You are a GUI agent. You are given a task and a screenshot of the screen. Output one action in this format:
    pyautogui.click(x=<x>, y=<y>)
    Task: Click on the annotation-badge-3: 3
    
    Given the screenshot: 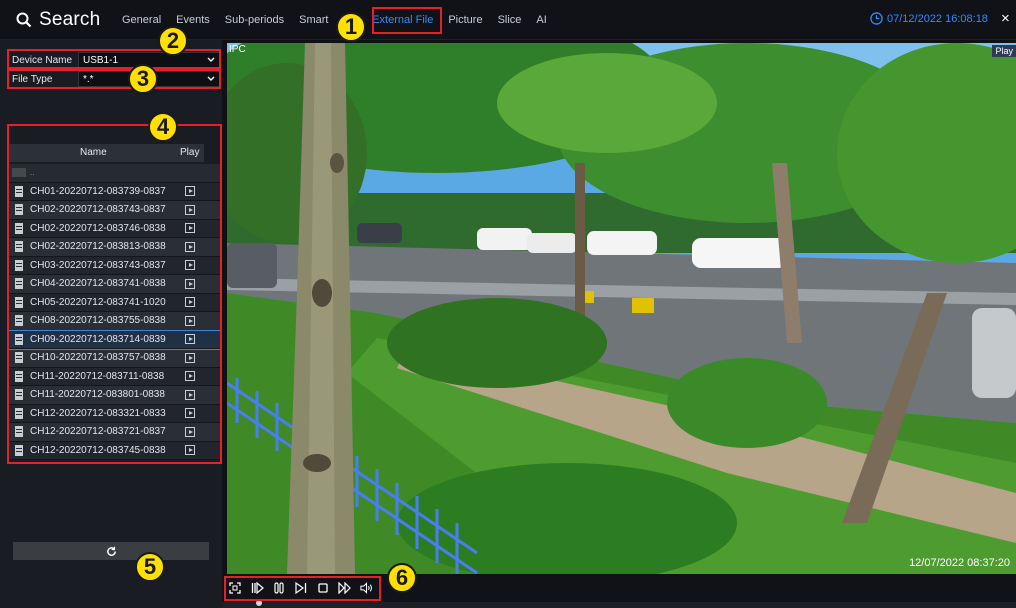 What is the action you would take?
    pyautogui.click(x=143, y=79)
    